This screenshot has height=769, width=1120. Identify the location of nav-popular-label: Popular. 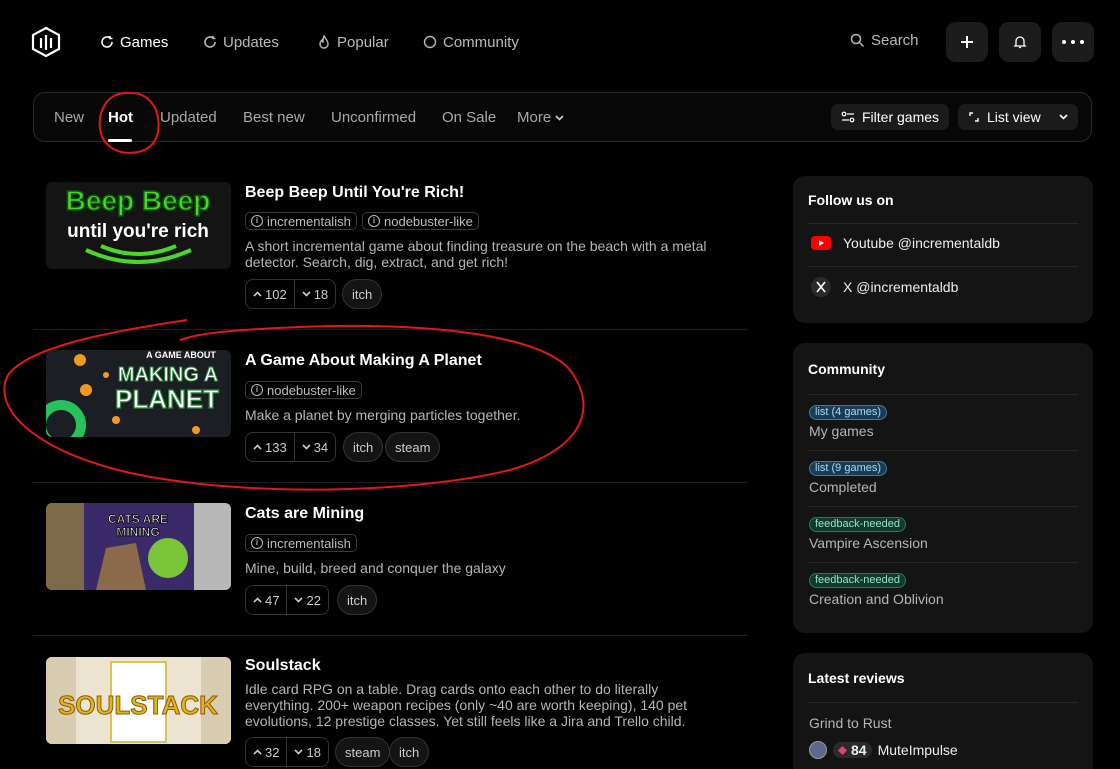
(363, 42).